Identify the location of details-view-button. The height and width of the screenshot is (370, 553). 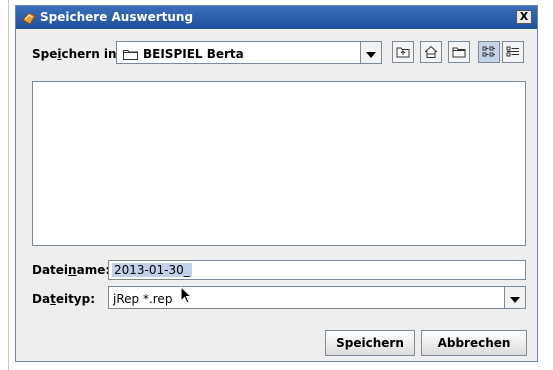
(513, 52).